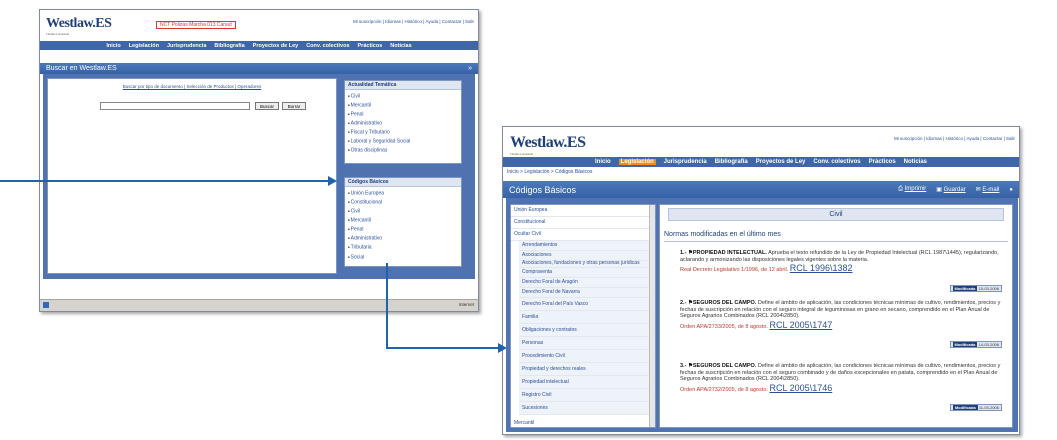 The height and width of the screenshot is (440, 1057). I want to click on tree-subitem: Compraventa, so click(587, 273).